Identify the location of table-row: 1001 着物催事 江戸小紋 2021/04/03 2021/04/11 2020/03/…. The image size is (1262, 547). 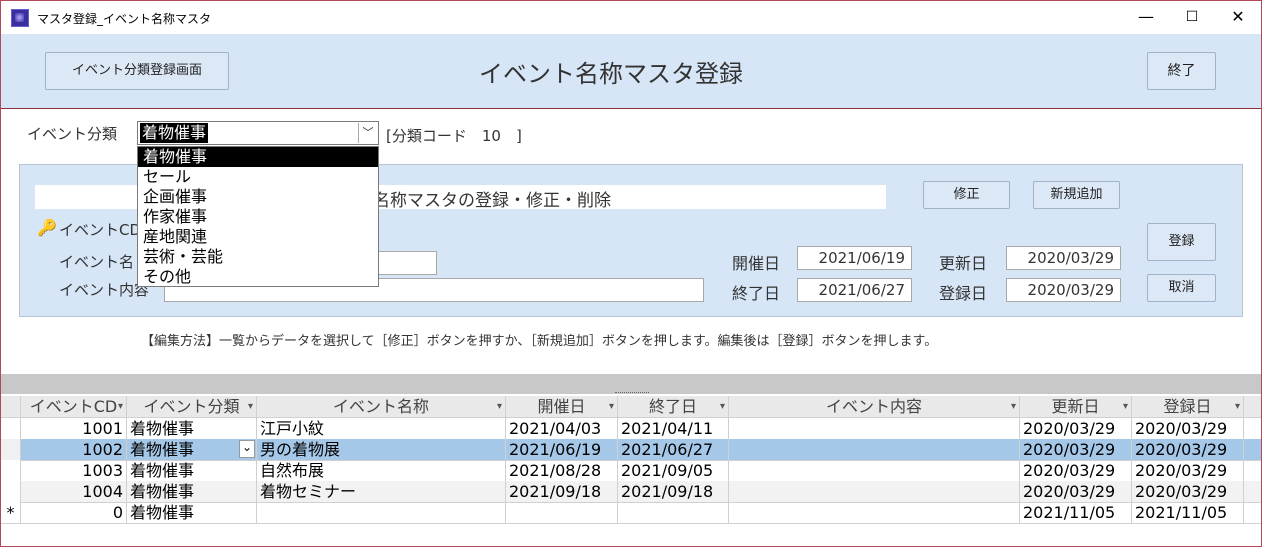
(631, 429).